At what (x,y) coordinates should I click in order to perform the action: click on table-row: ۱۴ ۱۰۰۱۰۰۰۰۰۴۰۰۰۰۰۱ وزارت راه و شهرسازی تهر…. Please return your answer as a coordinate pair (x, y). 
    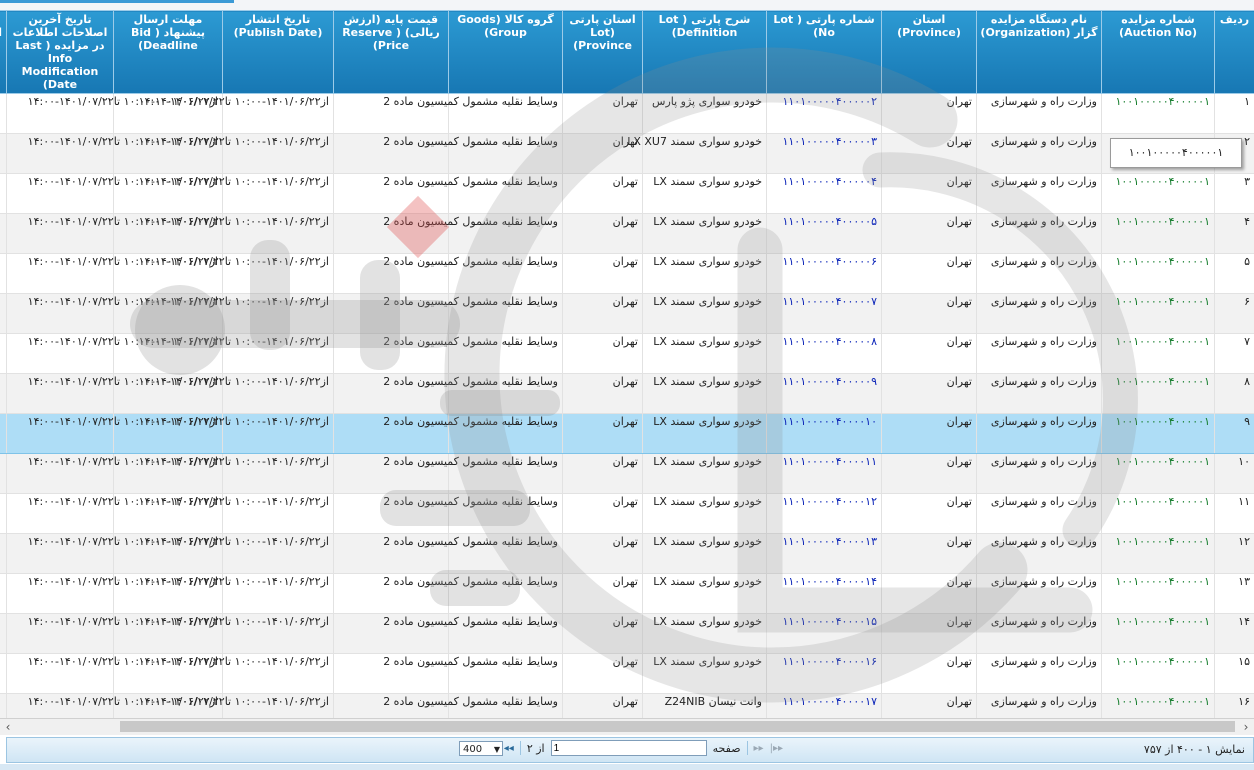
    Looking at the image, I should click on (627, 633).